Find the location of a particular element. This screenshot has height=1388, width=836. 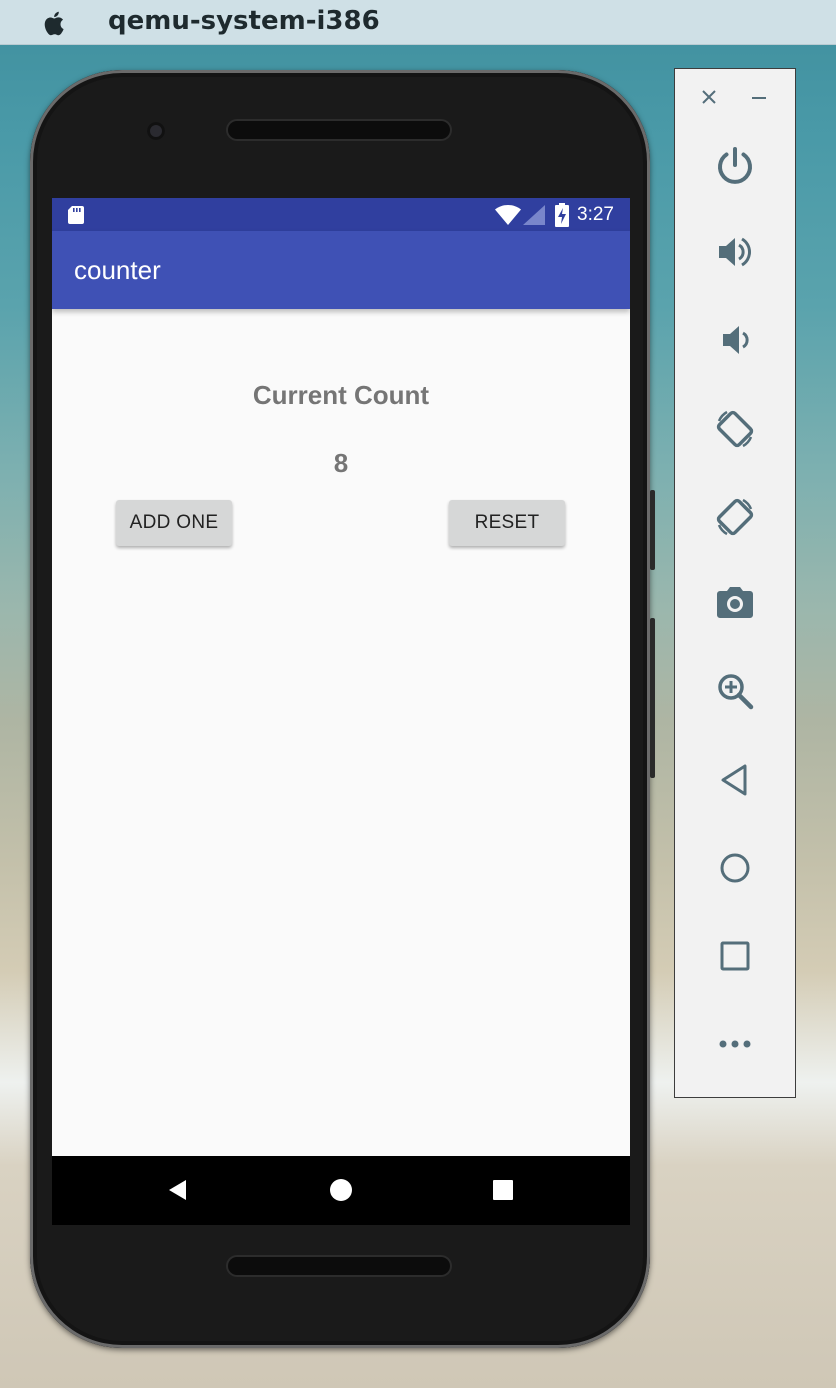

cell-signal-icon is located at coordinates (534, 215).